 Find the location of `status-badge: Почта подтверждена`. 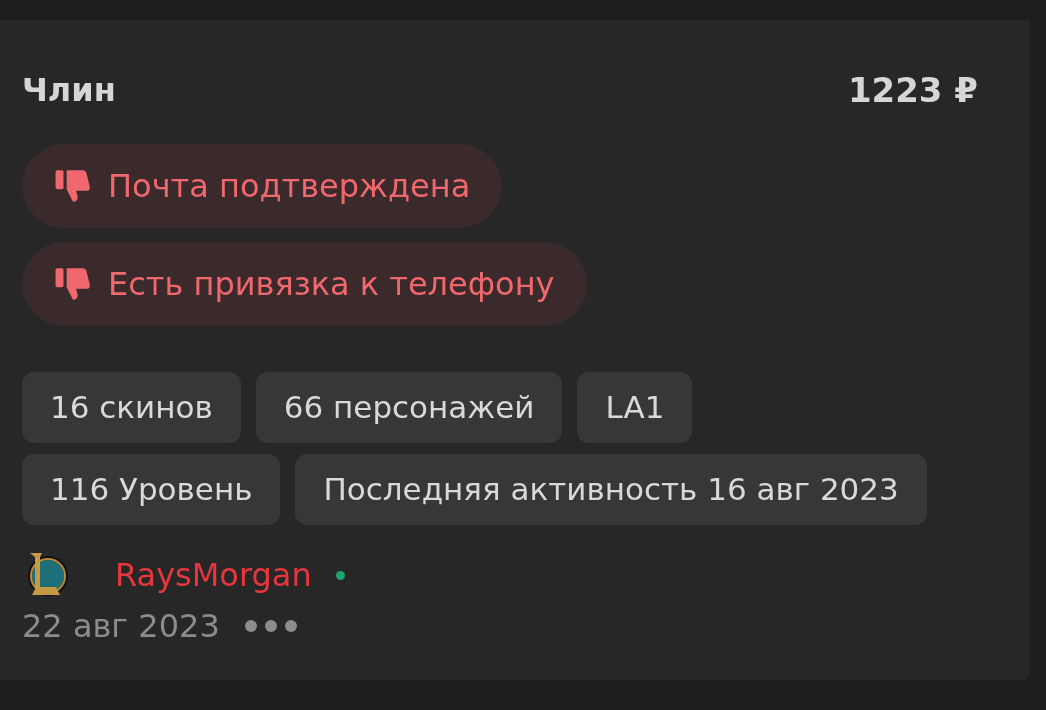

status-badge: Почта подтверждена is located at coordinates (262, 186).